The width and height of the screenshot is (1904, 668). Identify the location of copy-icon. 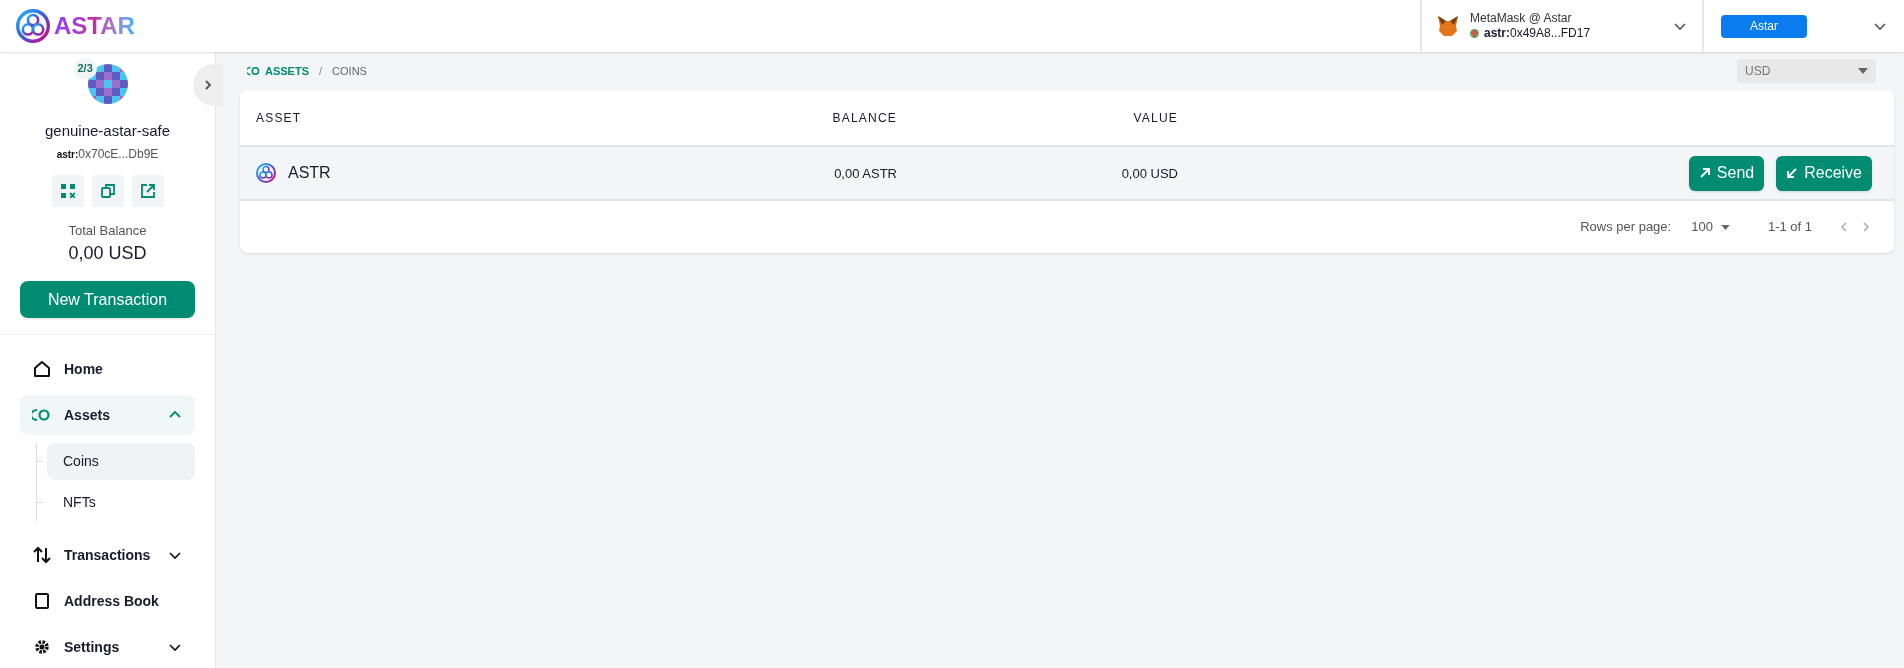
(107, 190).